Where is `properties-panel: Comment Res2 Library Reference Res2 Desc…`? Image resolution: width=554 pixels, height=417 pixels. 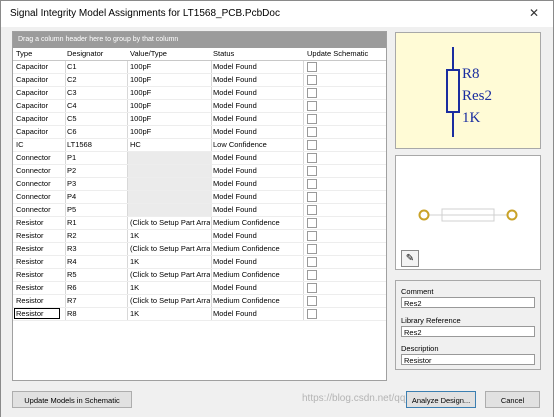 properties-panel: Comment Res2 Library Reference Res2 Desc… is located at coordinates (468, 325).